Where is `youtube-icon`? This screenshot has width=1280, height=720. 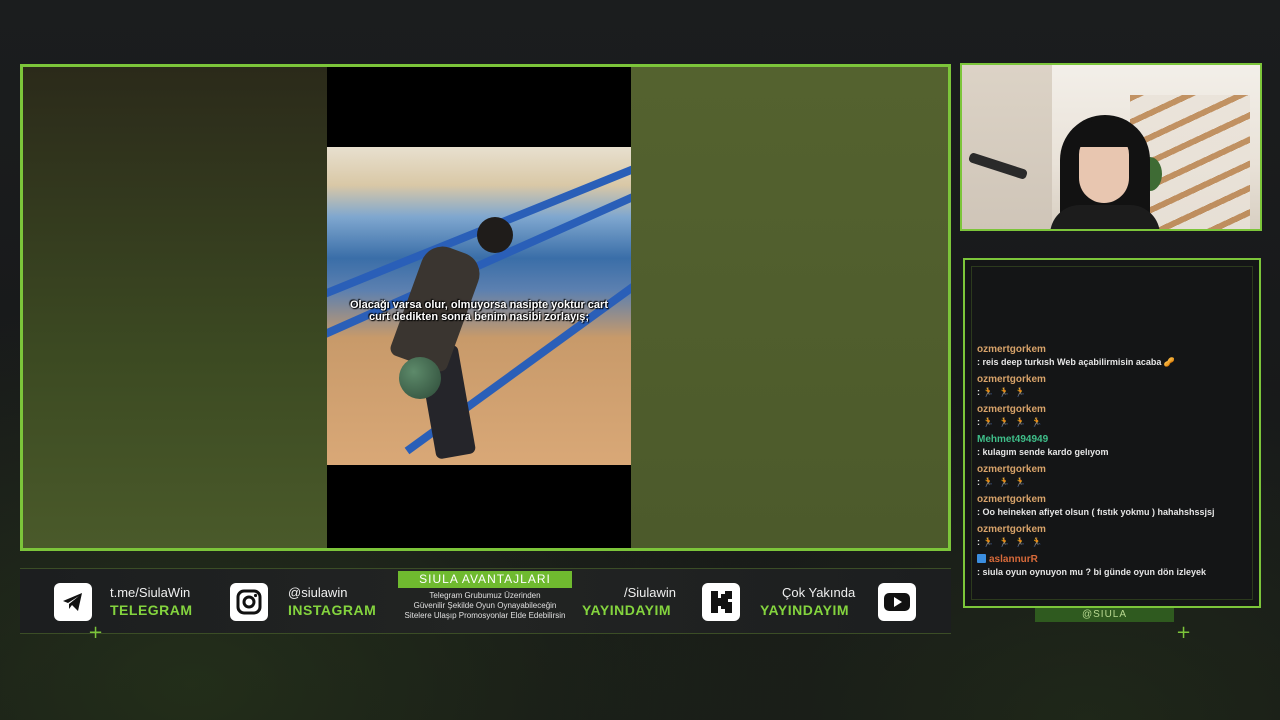
youtube-icon is located at coordinates (897, 602).